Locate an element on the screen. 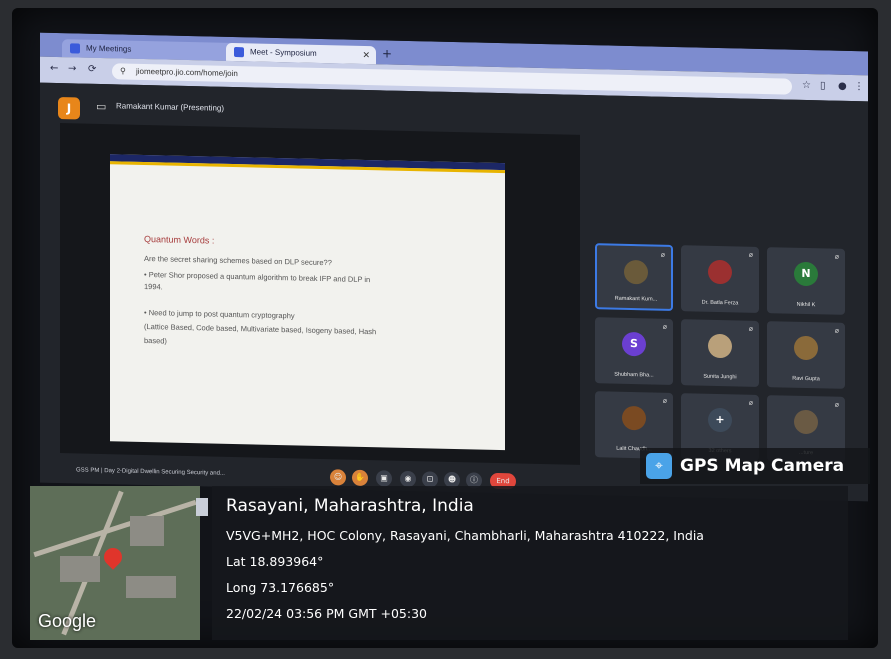 The image size is (891, 659). presenter-name: Ramakant Kumar (Presenting) is located at coordinates (170, 107).